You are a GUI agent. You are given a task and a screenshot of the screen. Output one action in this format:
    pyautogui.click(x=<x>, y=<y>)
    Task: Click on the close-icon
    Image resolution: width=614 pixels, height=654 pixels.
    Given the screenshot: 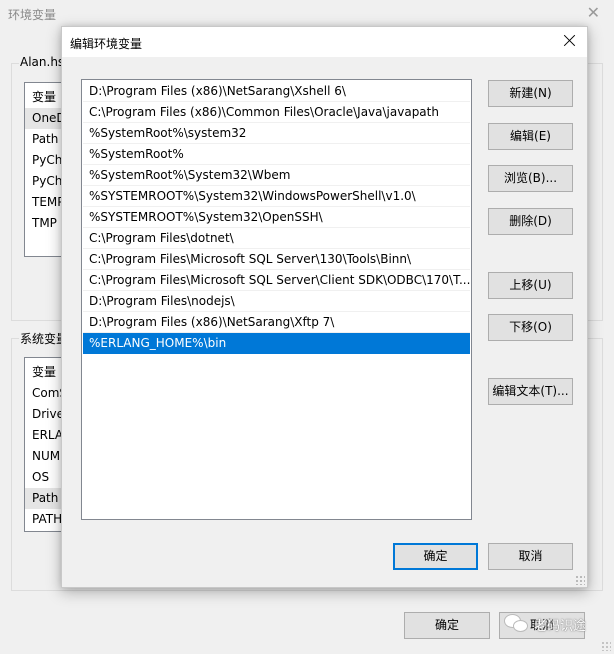 What is the action you would take?
    pyautogui.click(x=570, y=41)
    